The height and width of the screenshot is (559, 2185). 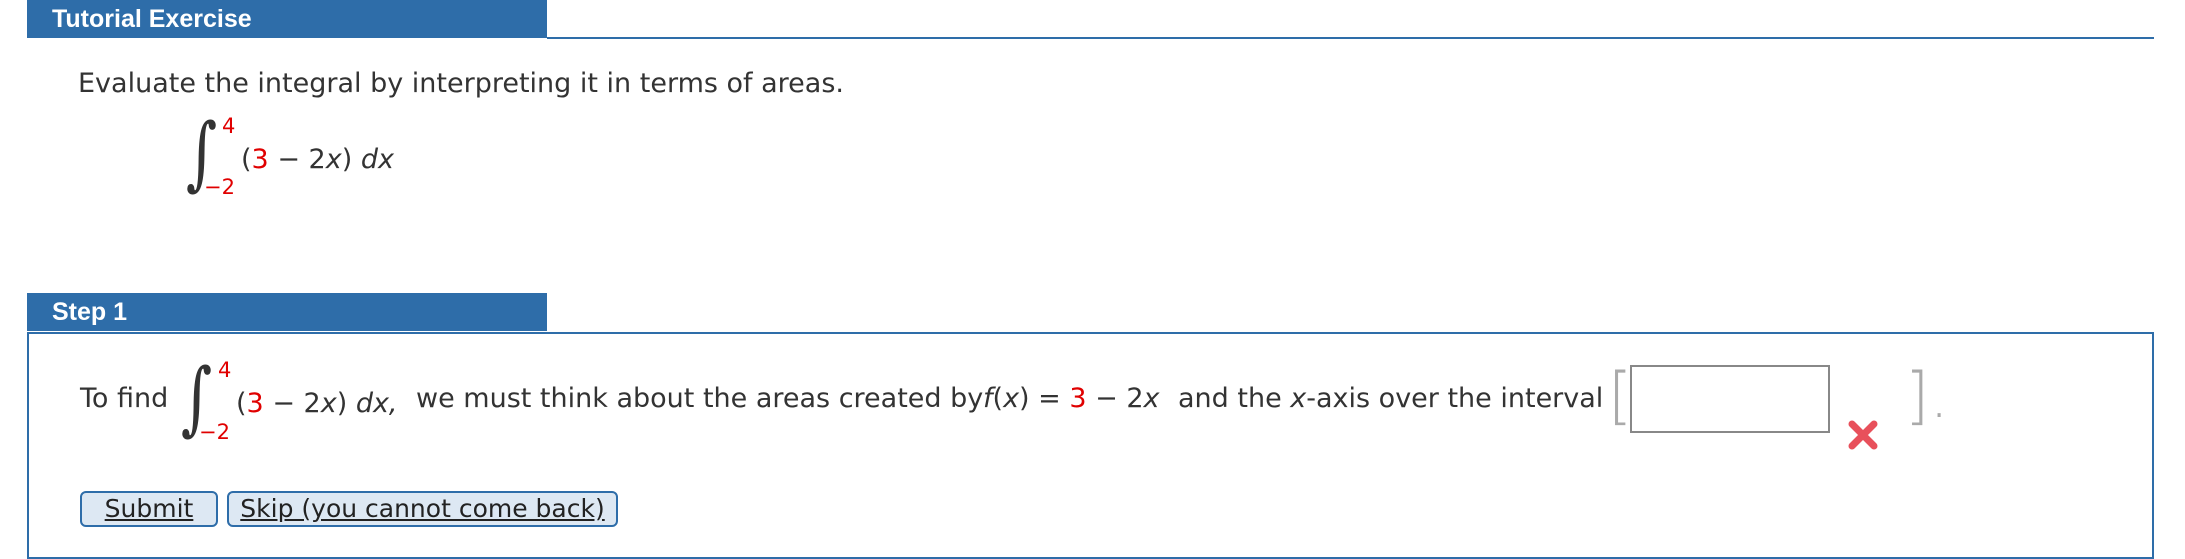 I want to click on tutorial-header-rule, so click(x=1350, y=38).